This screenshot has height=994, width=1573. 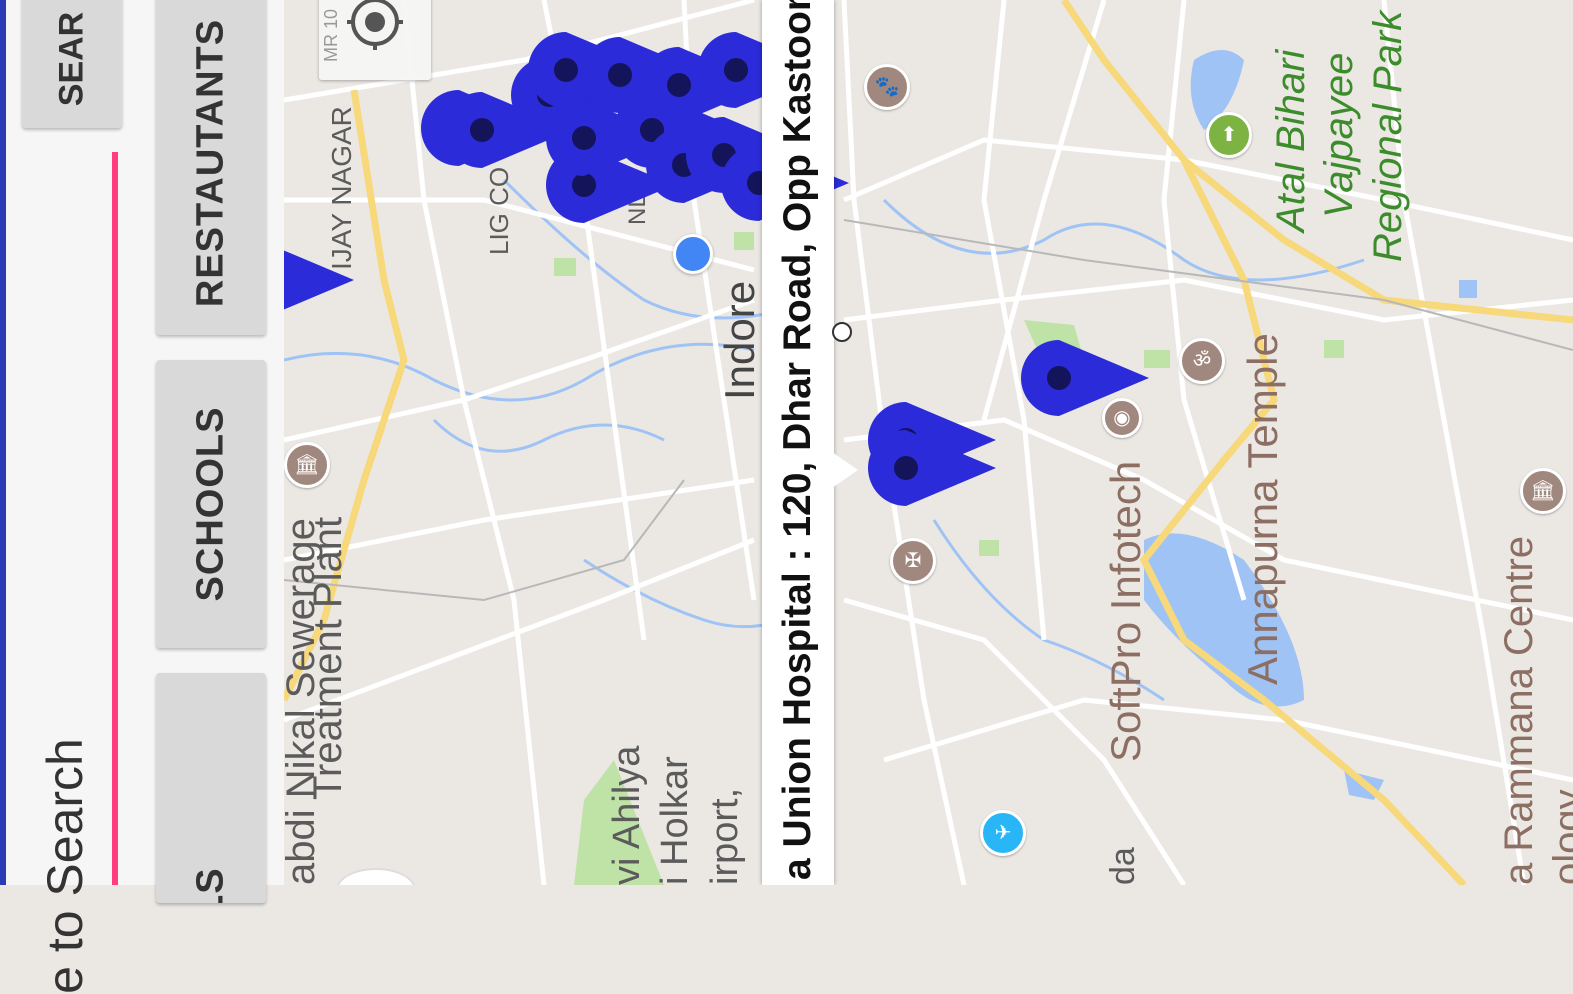 I want to click on close-icon, so click(x=842, y=332).